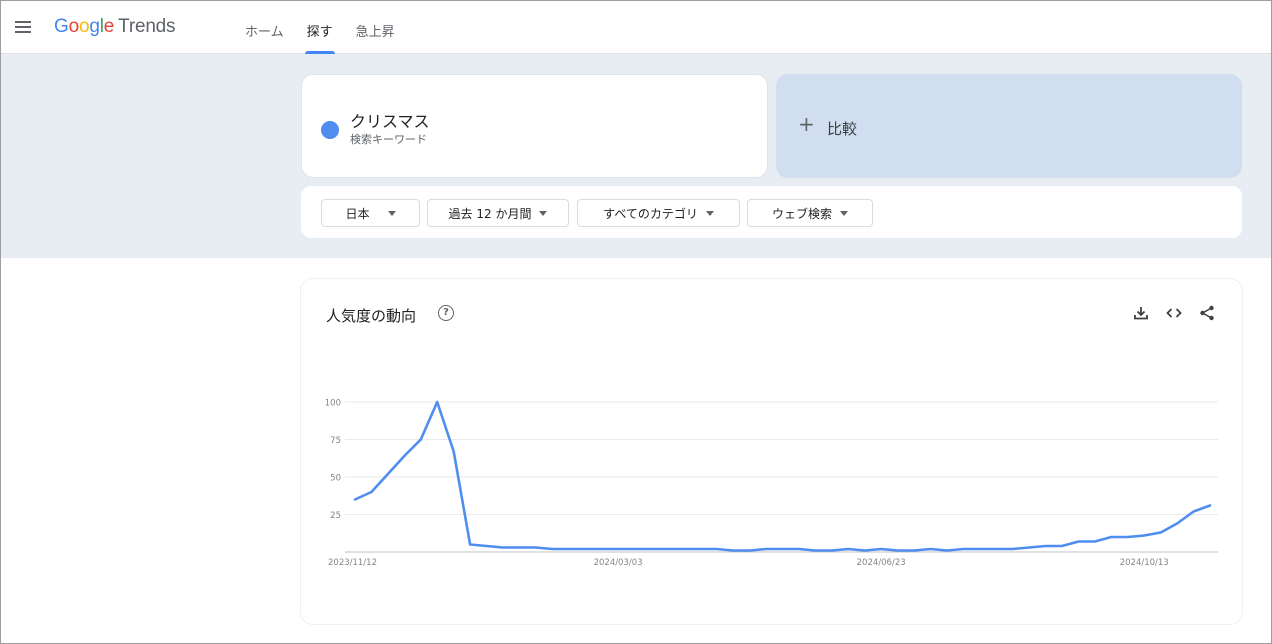 The image size is (1272, 644). I want to click on search-term: クリスマス, so click(390, 120).